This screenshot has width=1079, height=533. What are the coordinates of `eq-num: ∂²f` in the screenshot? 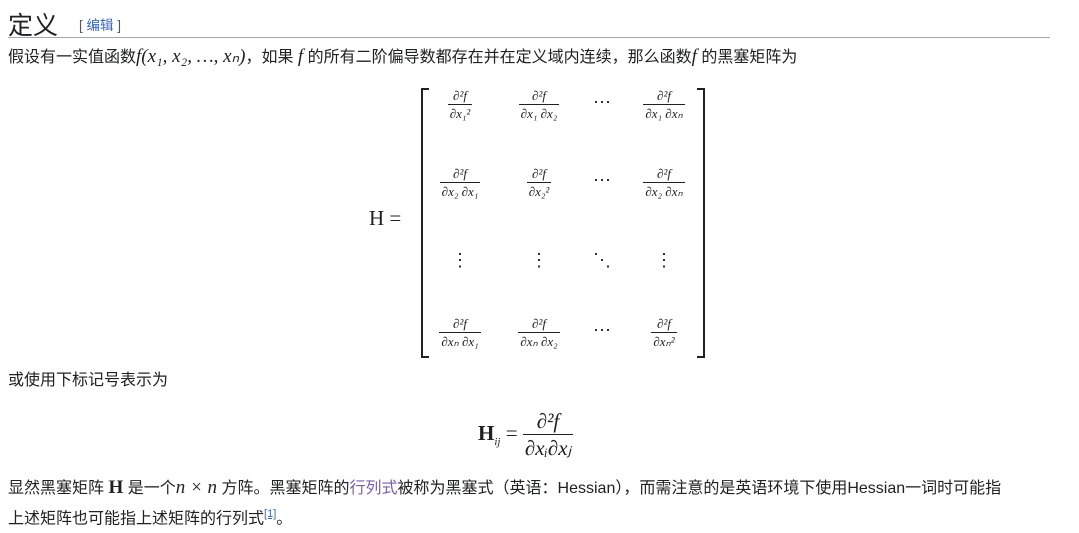 It's located at (548, 421).